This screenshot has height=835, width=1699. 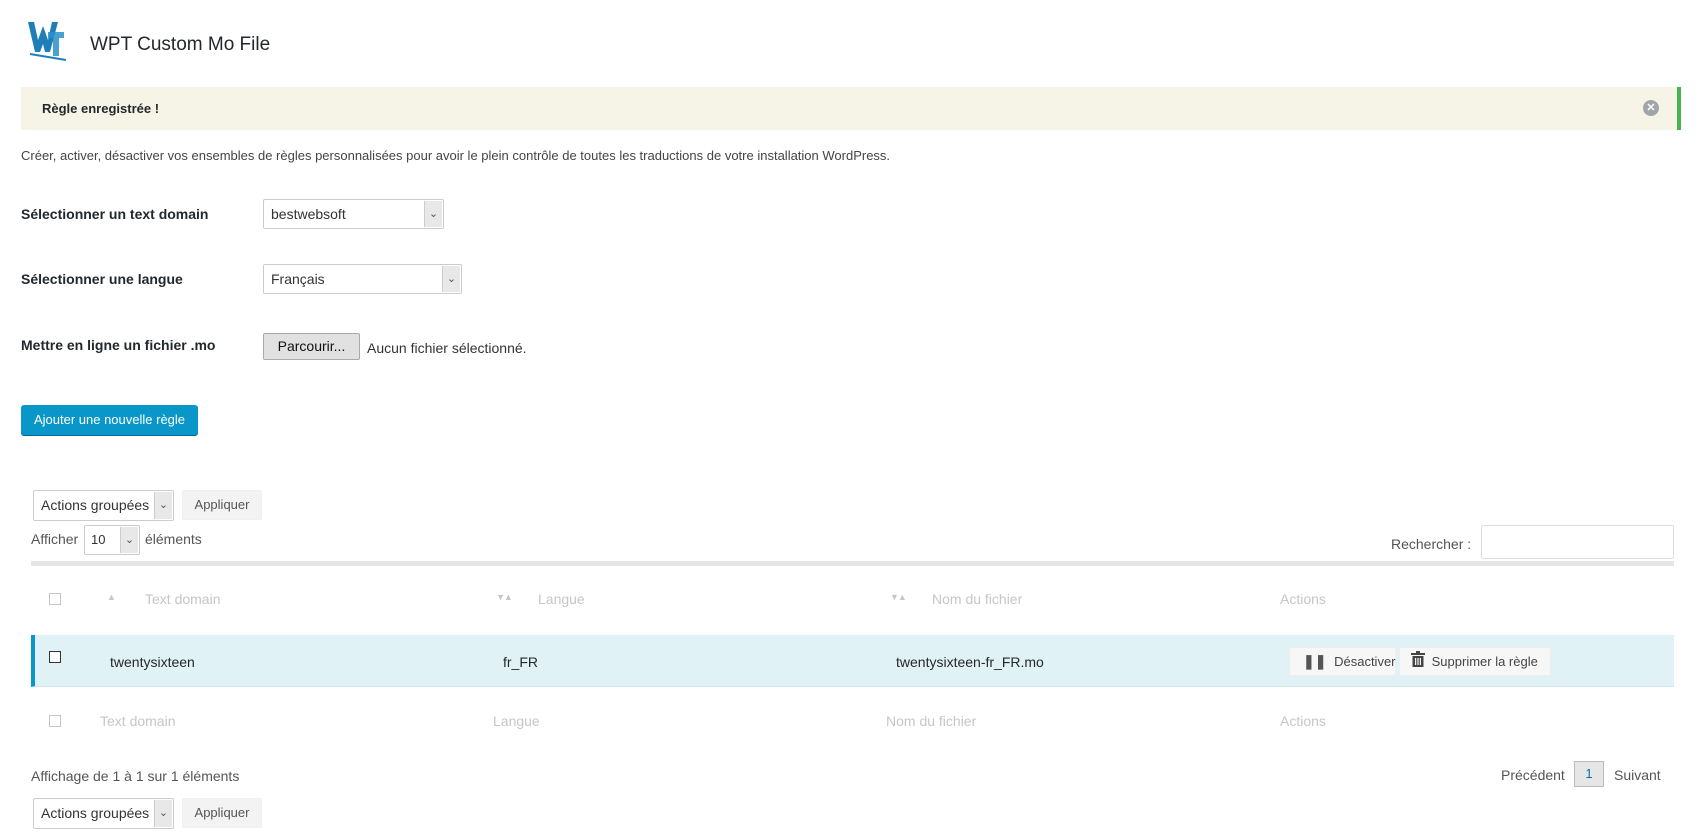 I want to click on sort-asc-icon: ▲, so click(x=111, y=597).